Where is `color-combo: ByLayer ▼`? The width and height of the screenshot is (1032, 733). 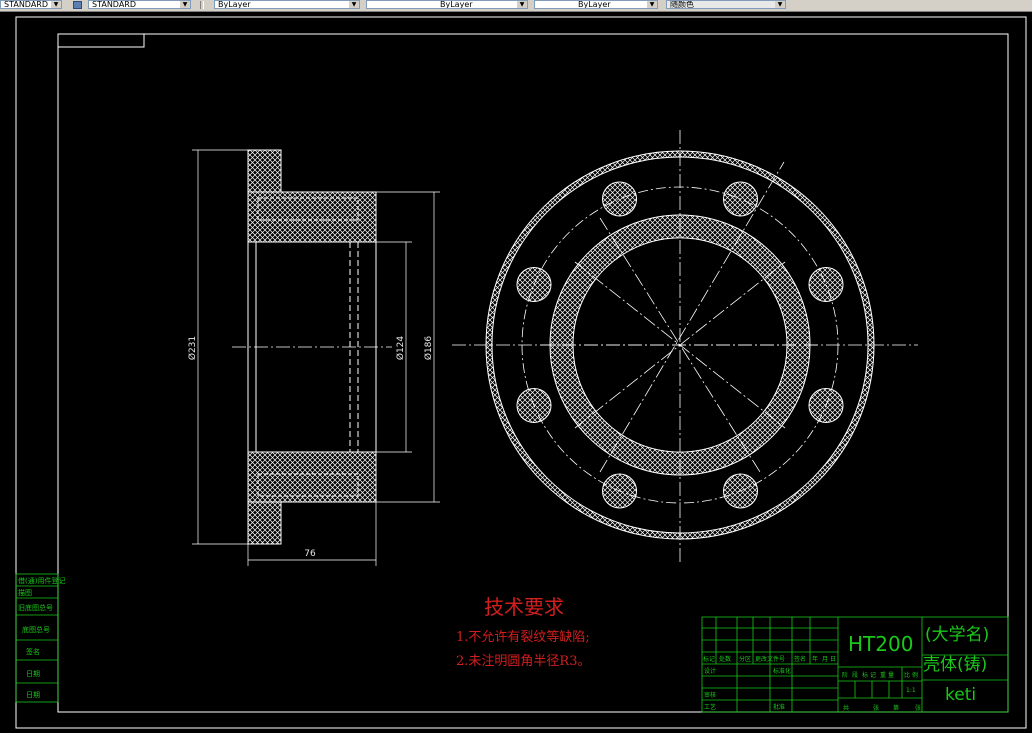
color-combo: ByLayer ▼ is located at coordinates (287, 4).